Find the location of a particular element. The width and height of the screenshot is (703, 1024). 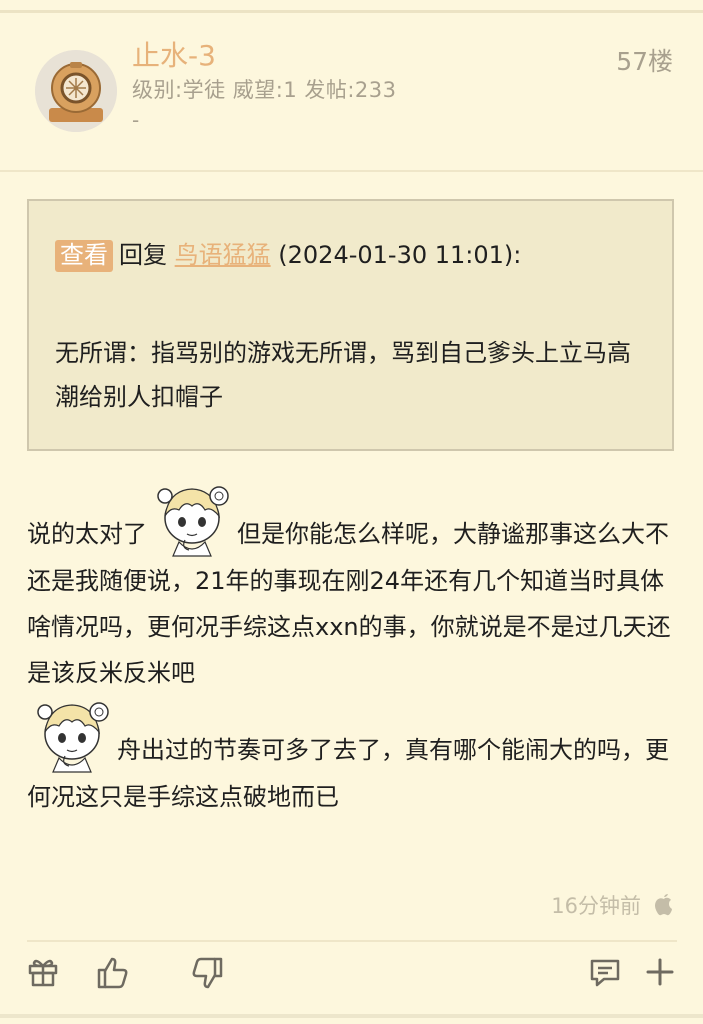

comment-icon is located at coordinates (608, 975).